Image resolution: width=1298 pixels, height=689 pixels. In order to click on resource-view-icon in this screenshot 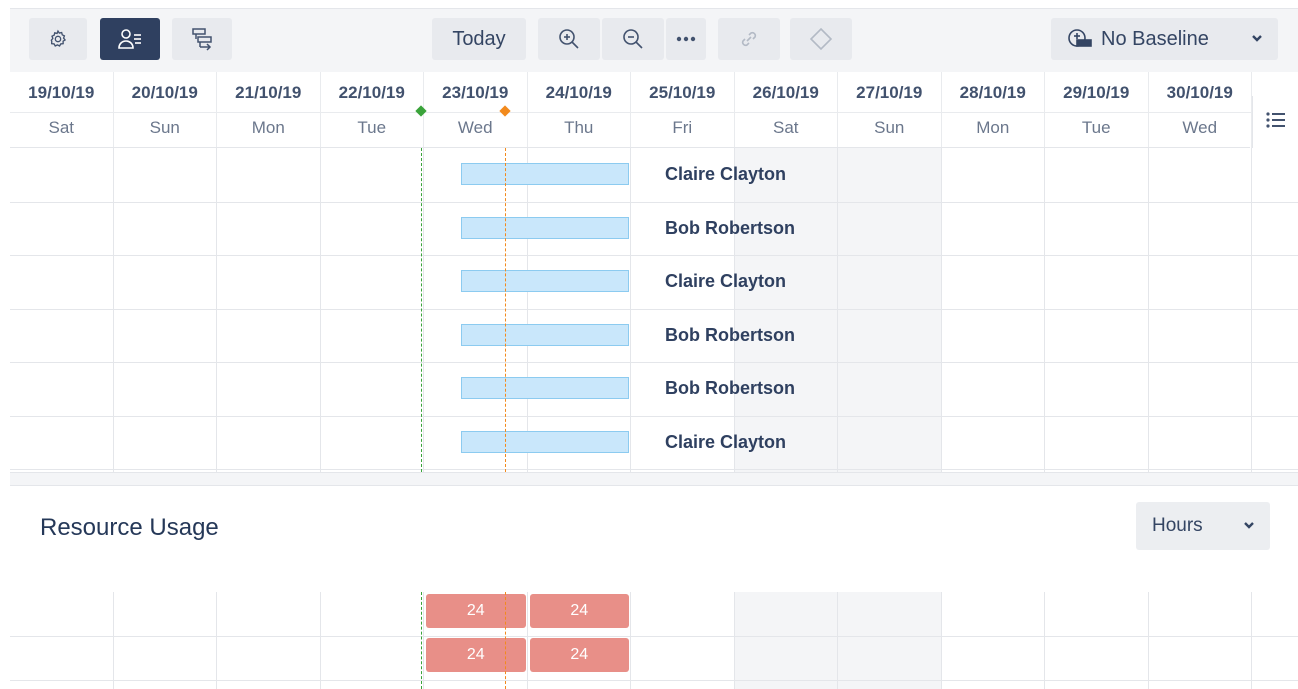, I will do `click(130, 39)`.